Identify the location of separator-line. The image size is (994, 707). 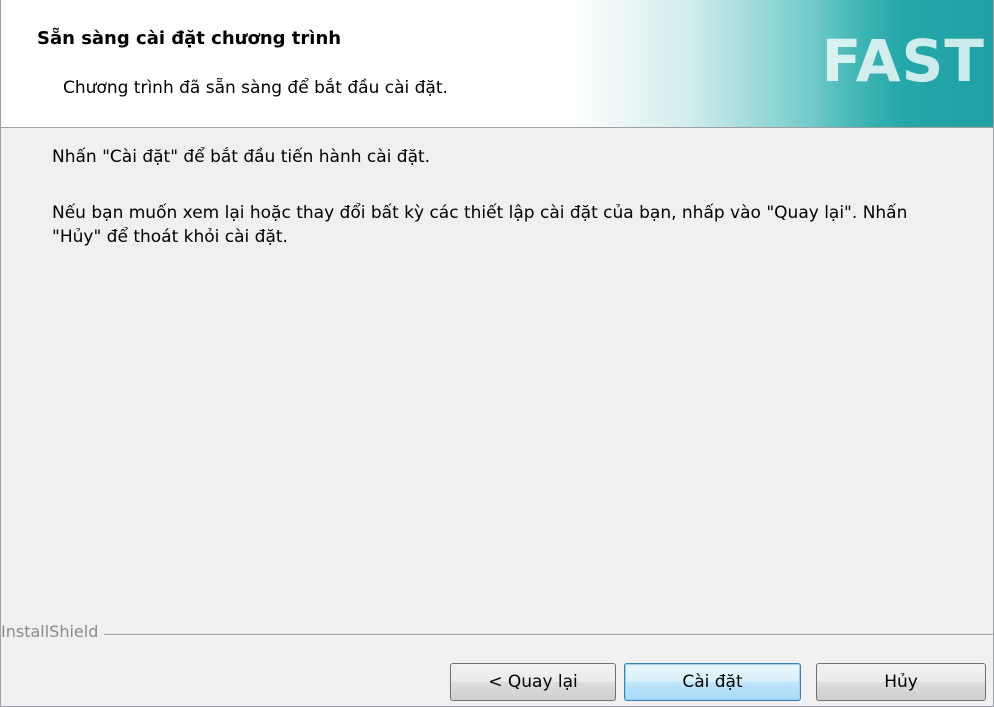
(497, 635).